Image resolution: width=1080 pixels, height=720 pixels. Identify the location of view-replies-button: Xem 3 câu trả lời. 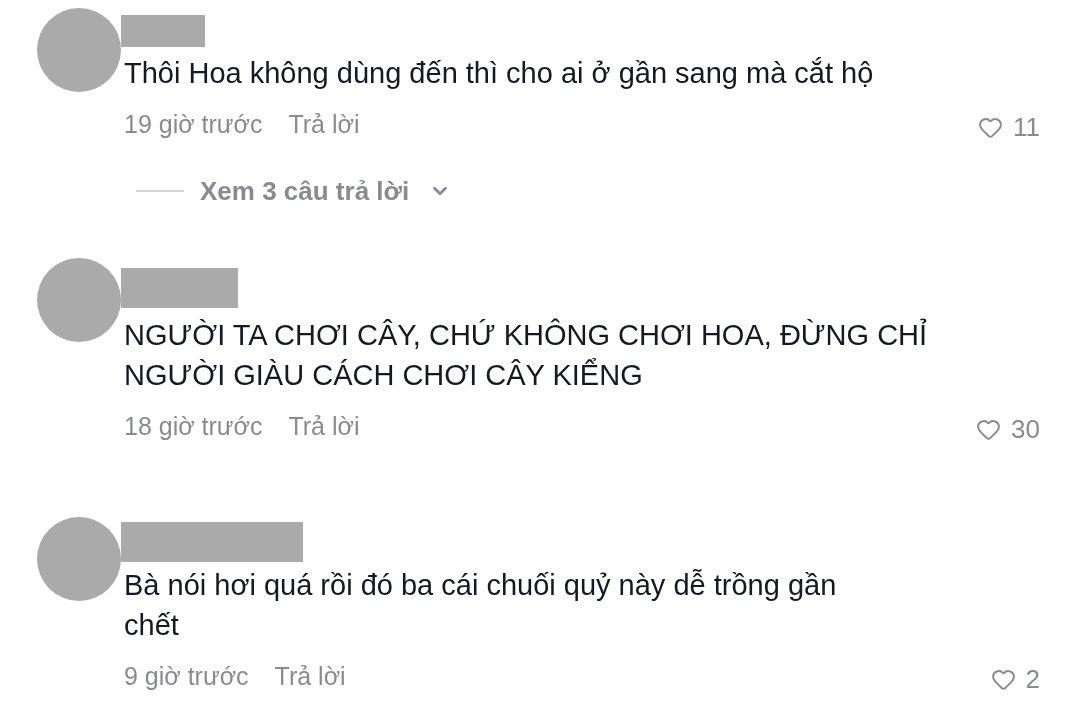
(326, 191).